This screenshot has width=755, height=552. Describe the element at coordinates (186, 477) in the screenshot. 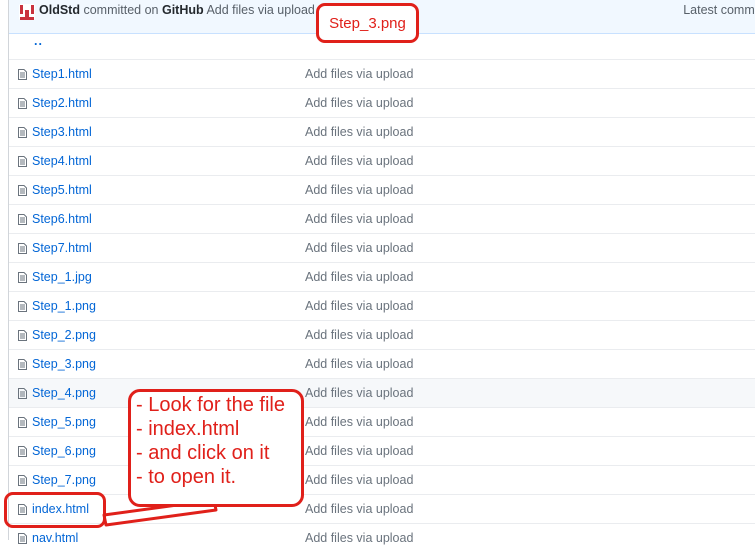

I see `instruction-line-4: - to open it.` at that location.